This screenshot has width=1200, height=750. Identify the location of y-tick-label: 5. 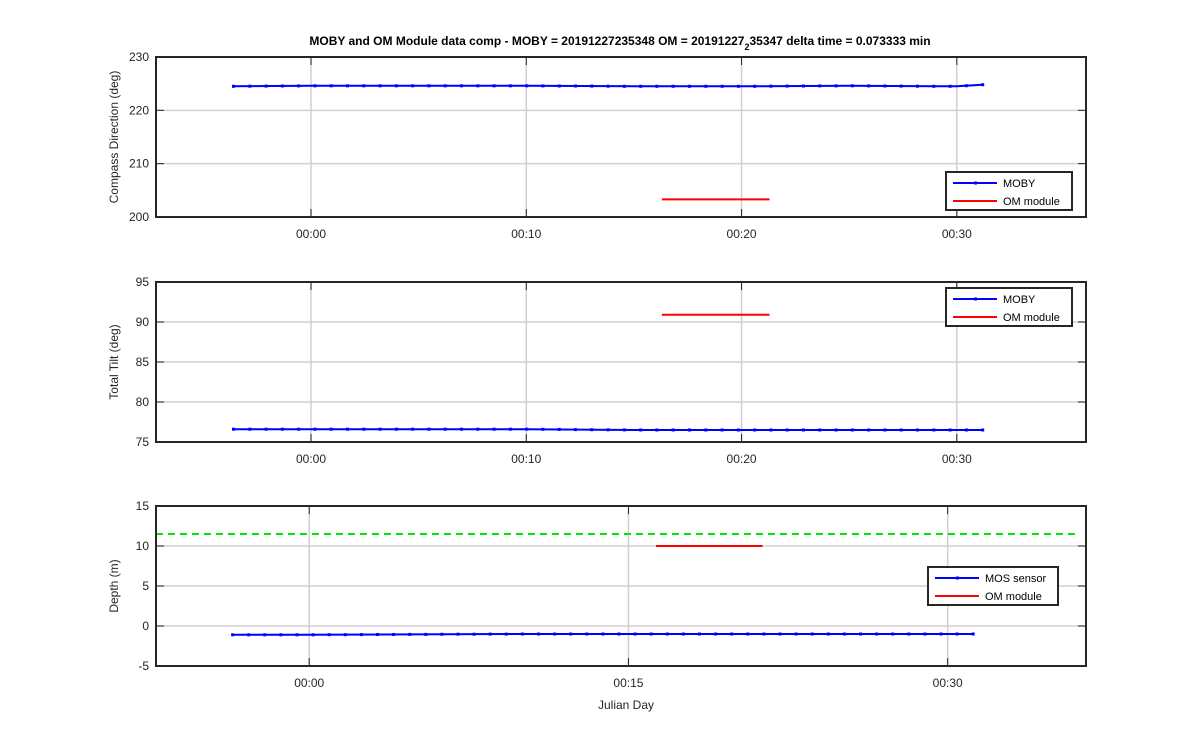
(145, 586).